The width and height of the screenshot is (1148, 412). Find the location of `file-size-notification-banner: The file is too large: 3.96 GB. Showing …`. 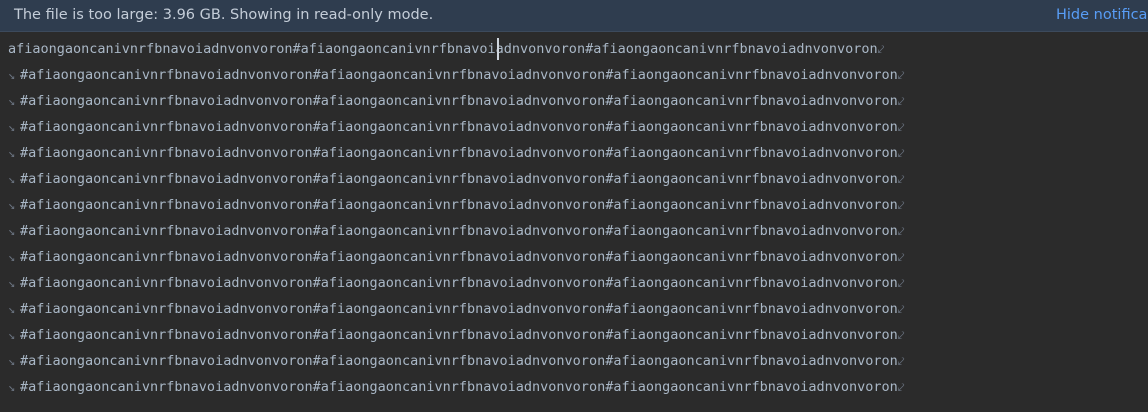

file-size-notification-banner: The file is too large: 3.96 GB. Showing … is located at coordinates (574, 16).